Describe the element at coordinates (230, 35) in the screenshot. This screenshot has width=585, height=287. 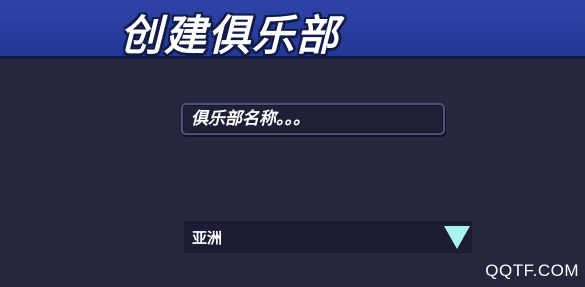
I see `page-title: 创建俱乐部` at that location.